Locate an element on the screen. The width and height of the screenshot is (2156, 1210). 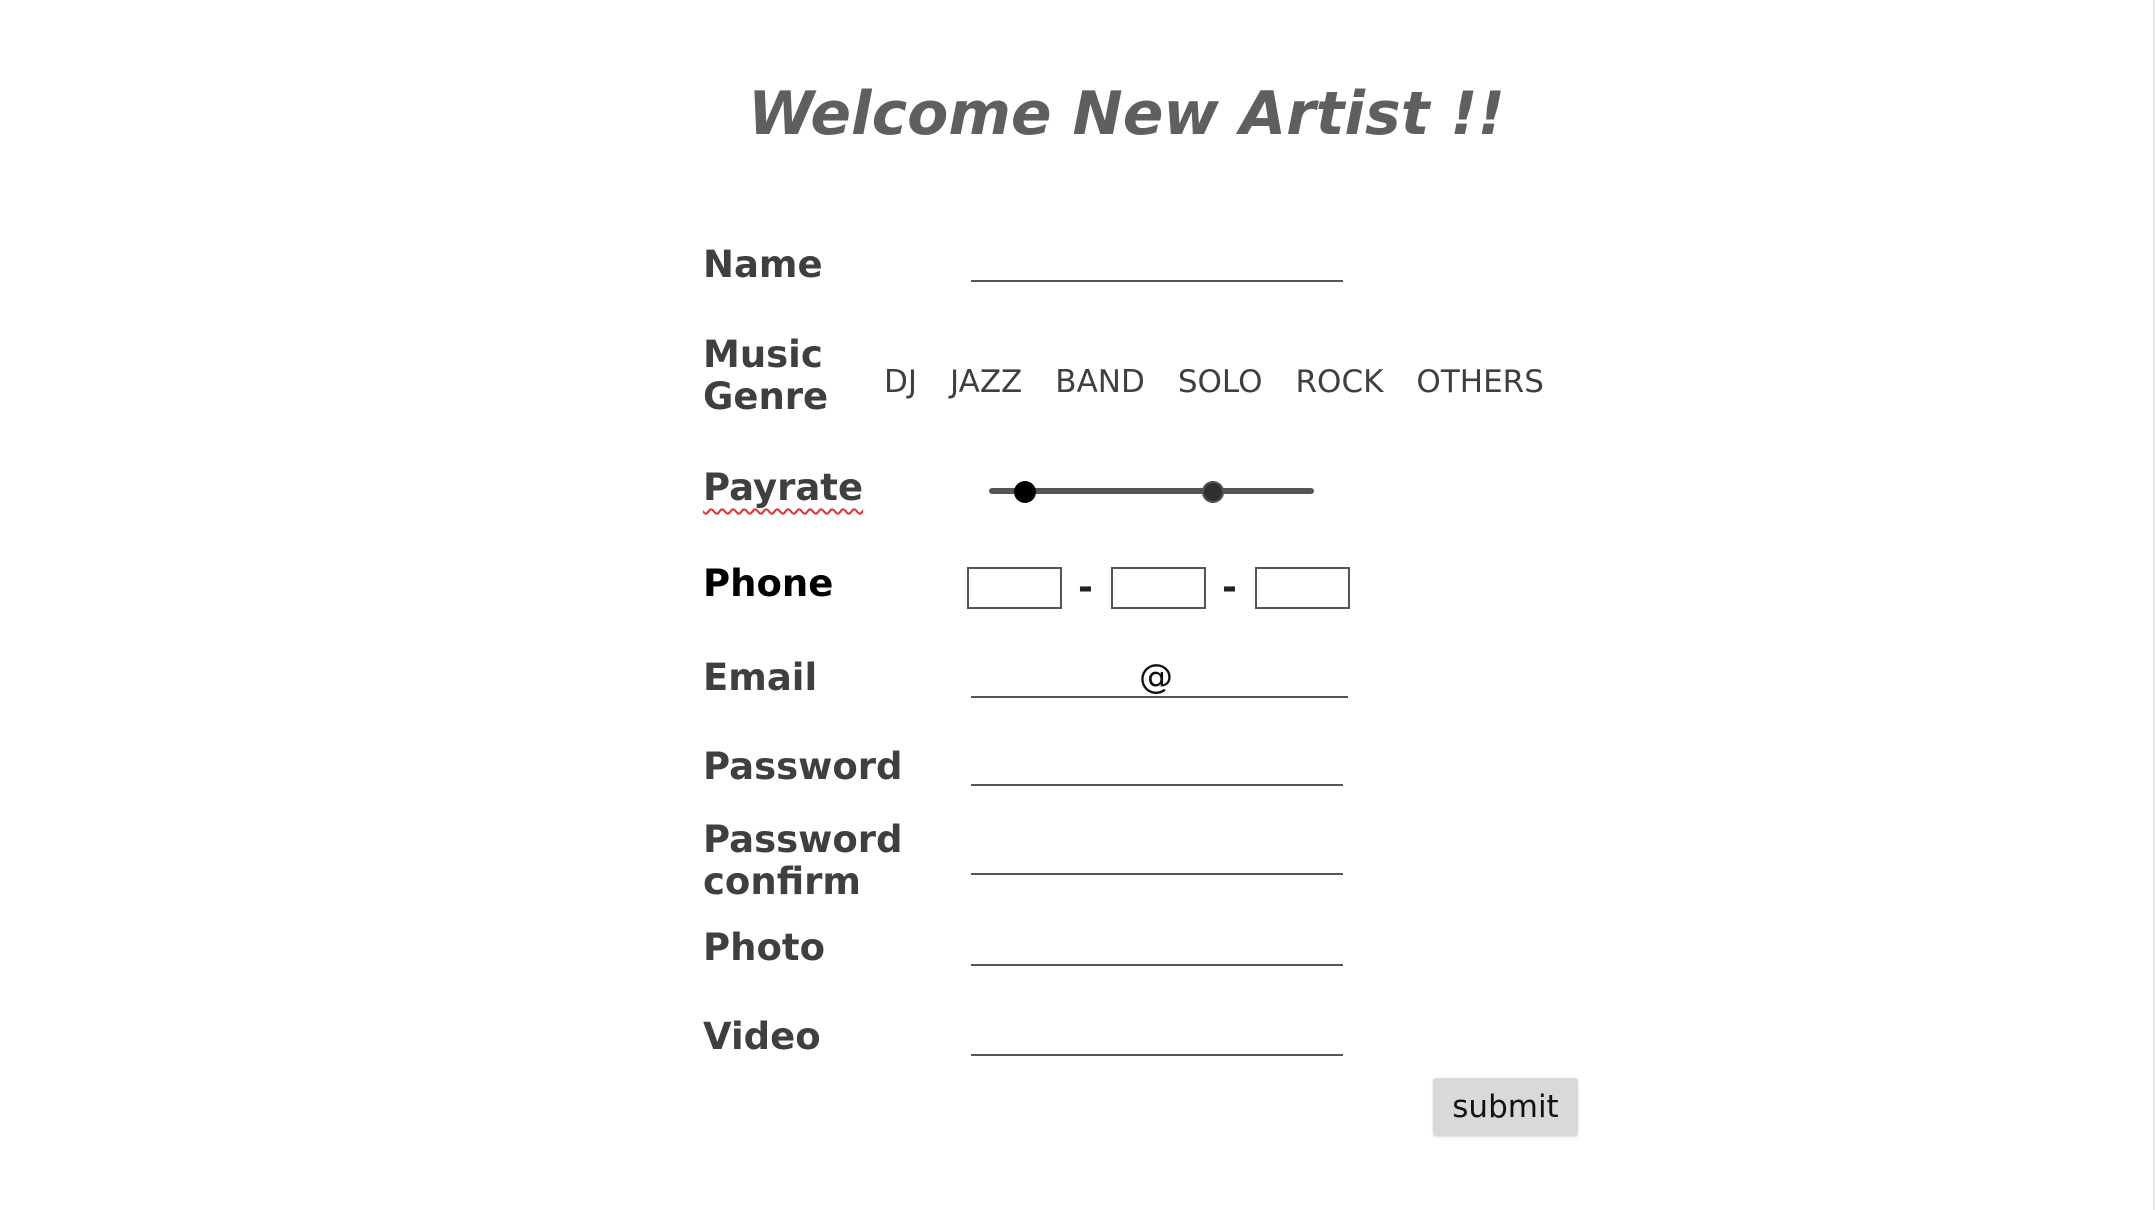
email-domain-input is located at coordinates (1263, 677).